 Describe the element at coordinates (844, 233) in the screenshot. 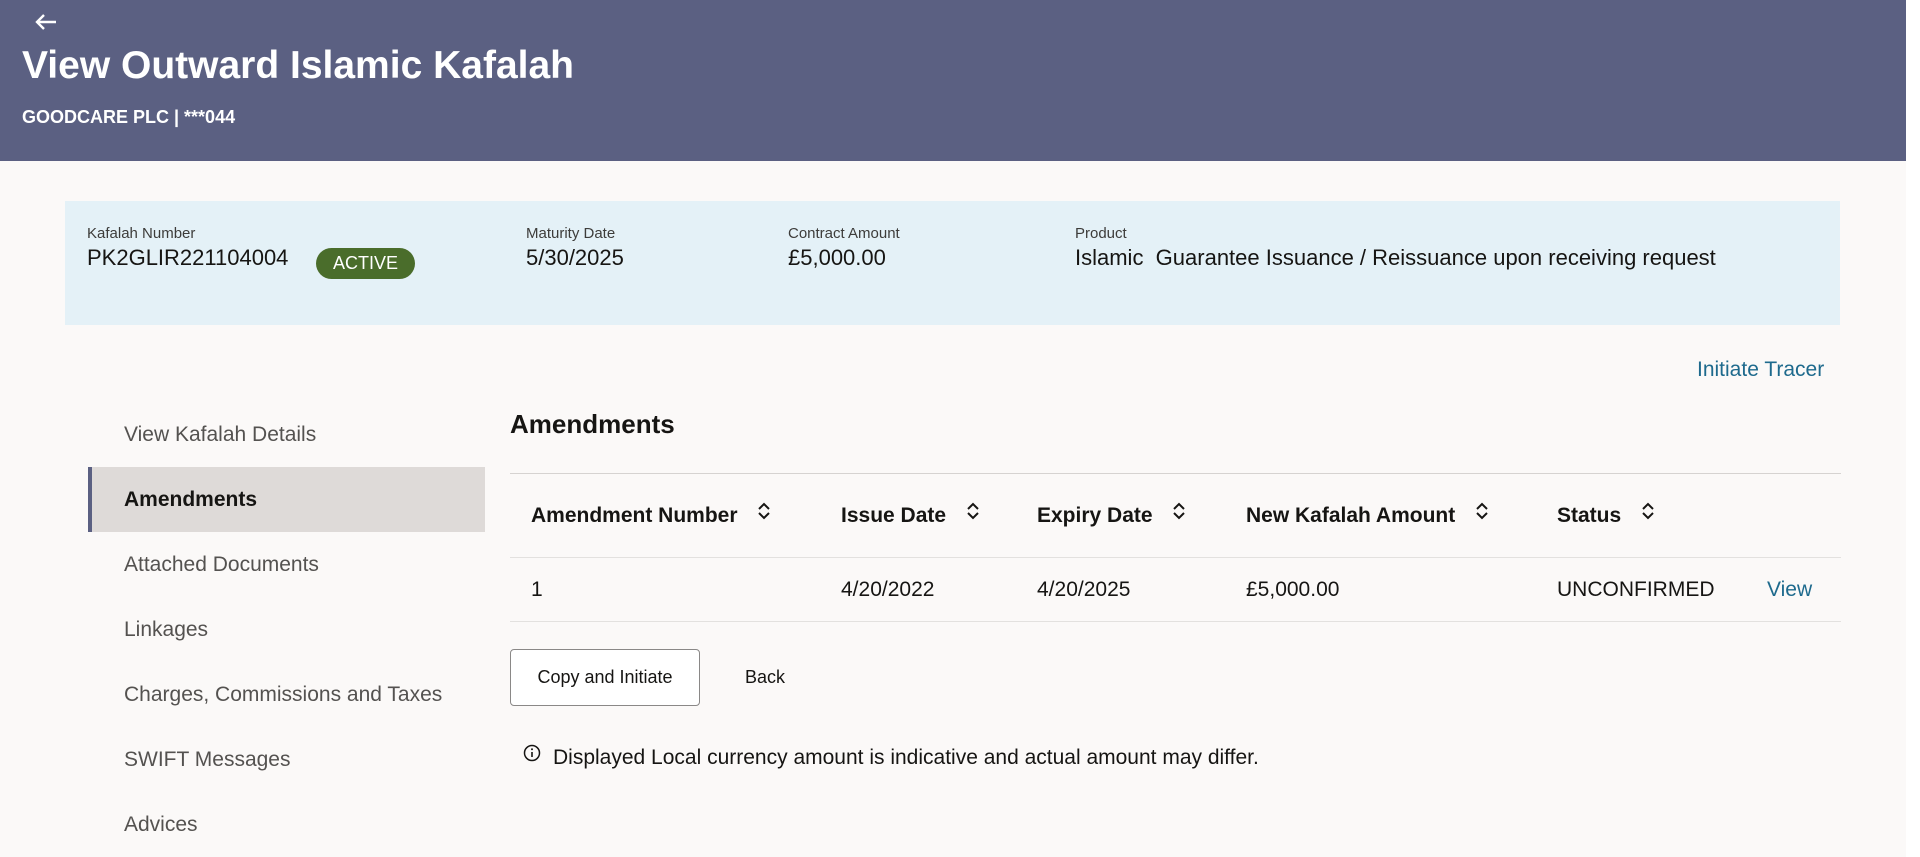

I see `contract-amount-label: Contract Amount` at that location.